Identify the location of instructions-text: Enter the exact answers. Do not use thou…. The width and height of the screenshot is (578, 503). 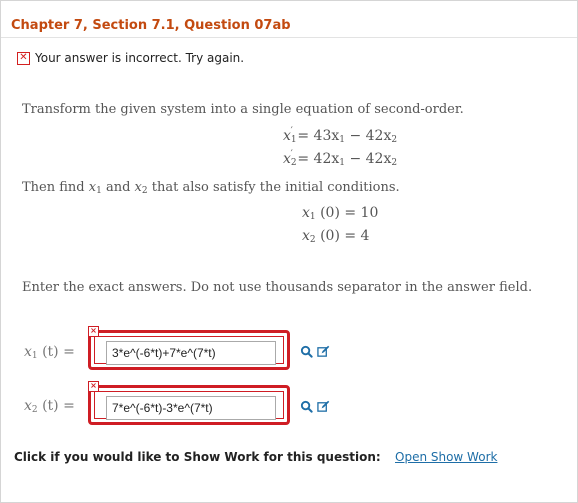
(277, 287).